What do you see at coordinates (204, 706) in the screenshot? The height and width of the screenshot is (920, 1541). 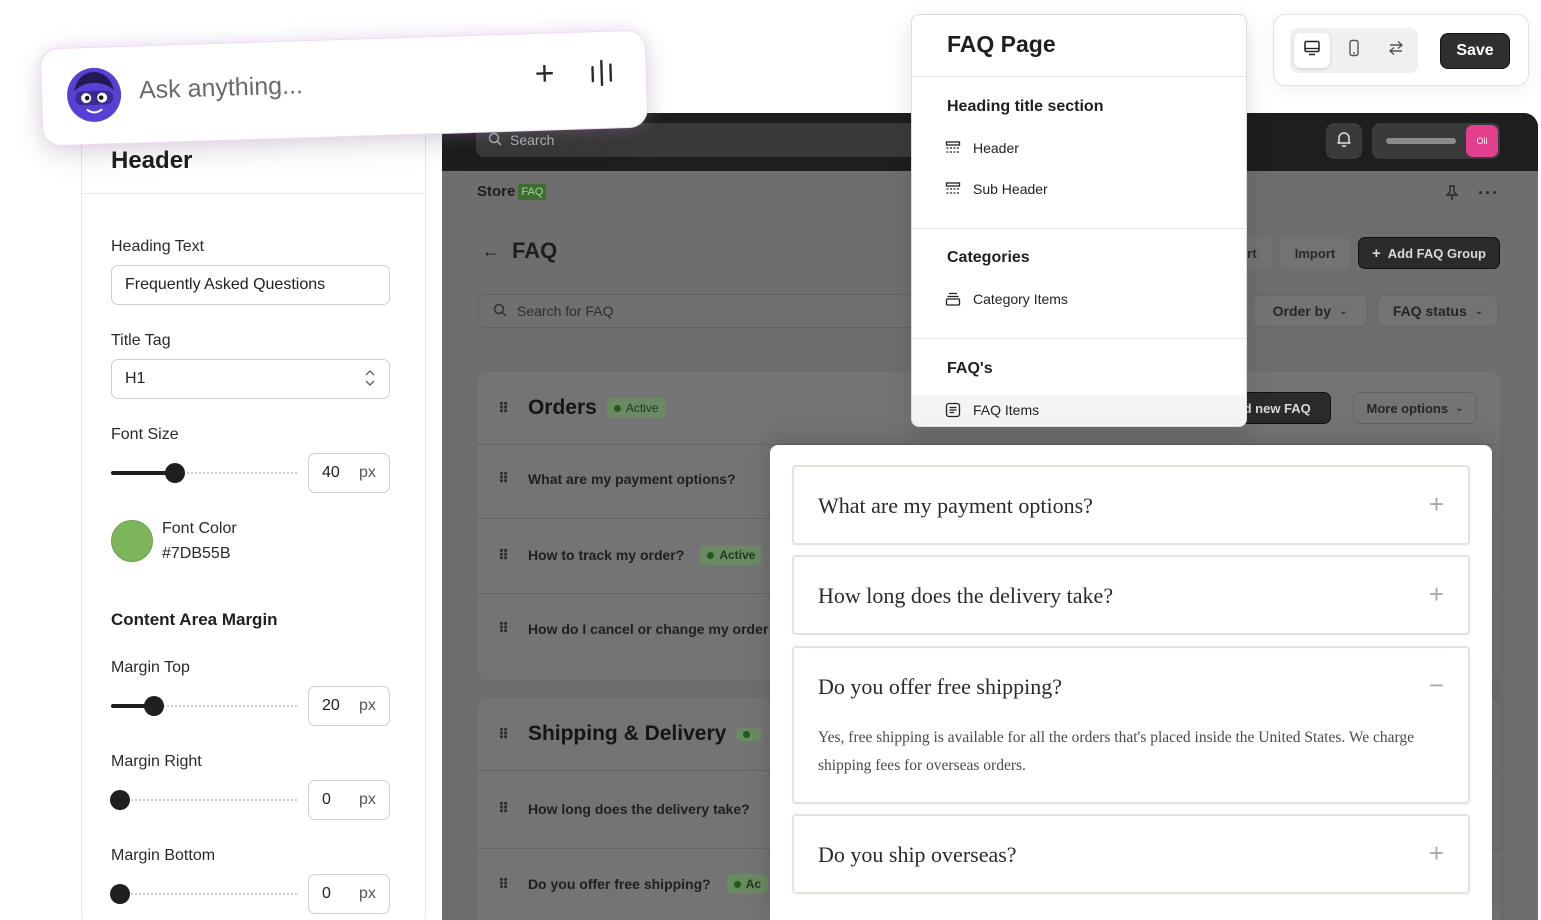 I see `margin-top-slider` at bounding box center [204, 706].